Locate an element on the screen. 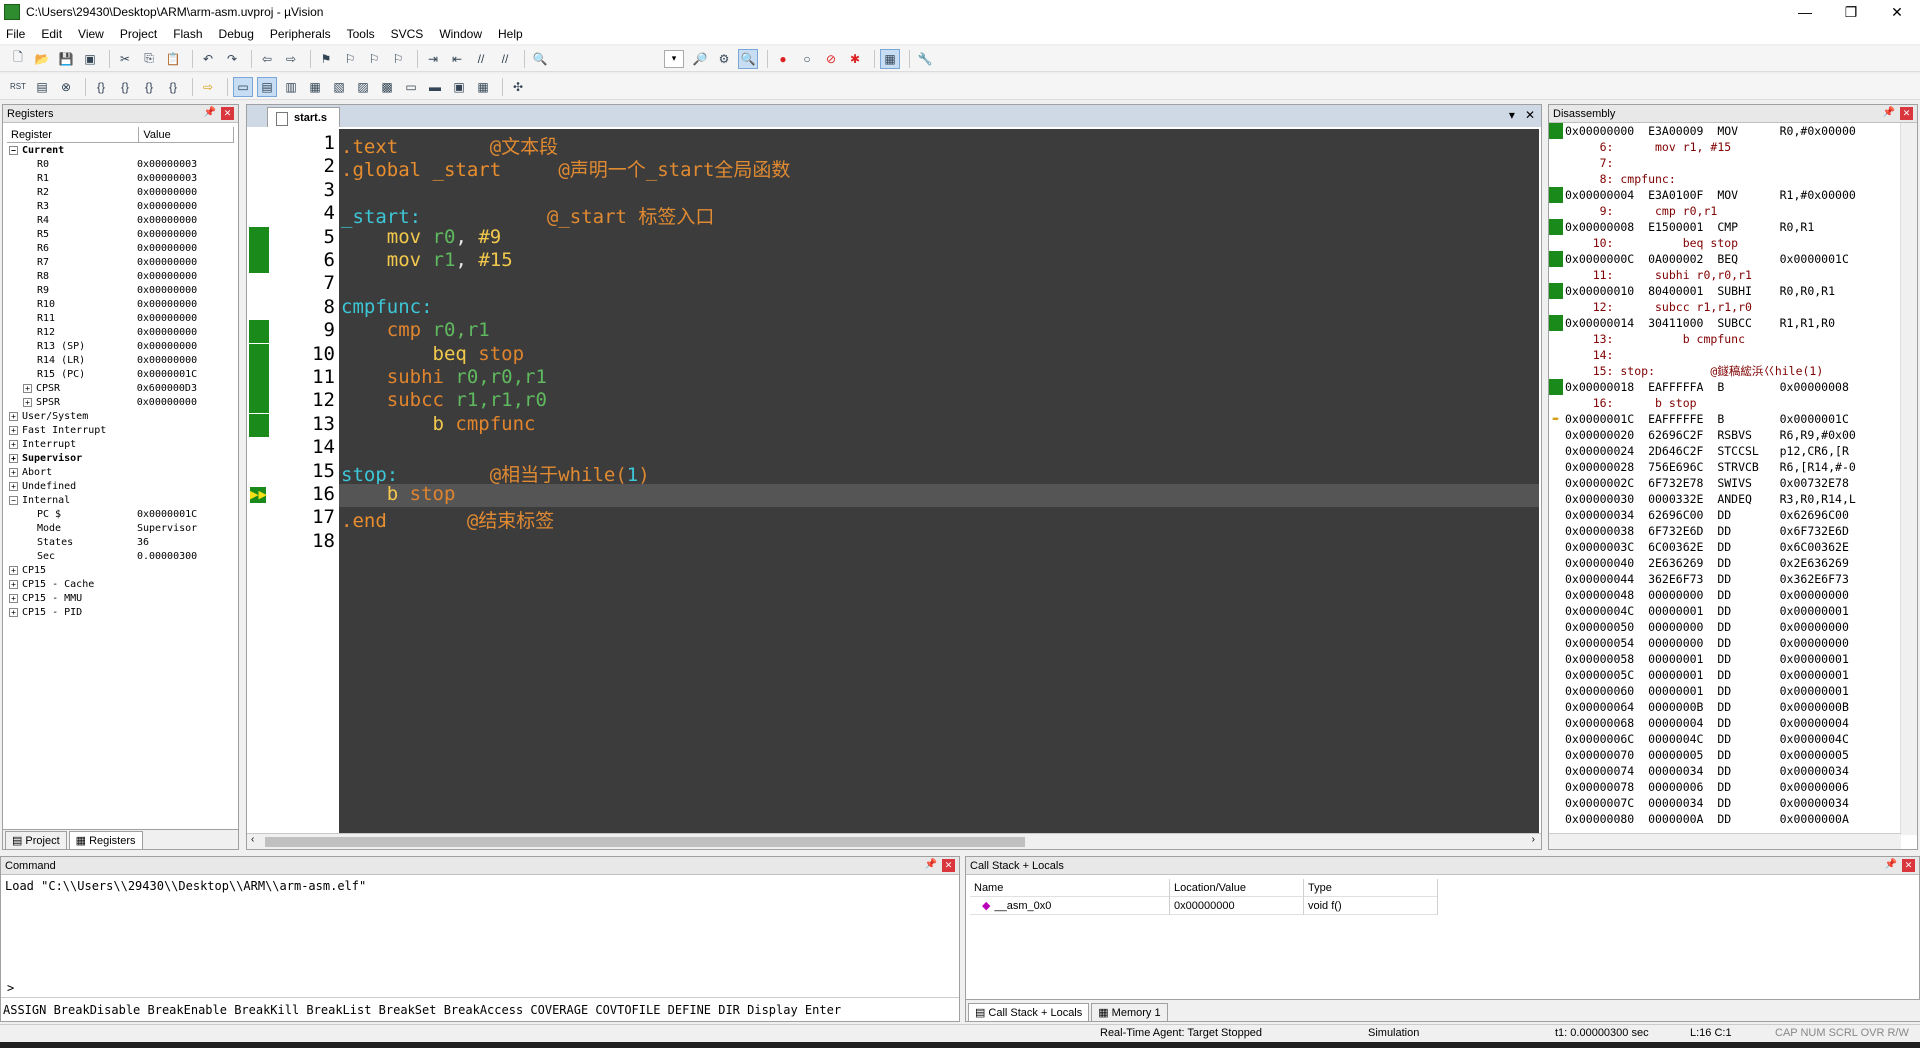  menu-view: View is located at coordinates (91, 34).